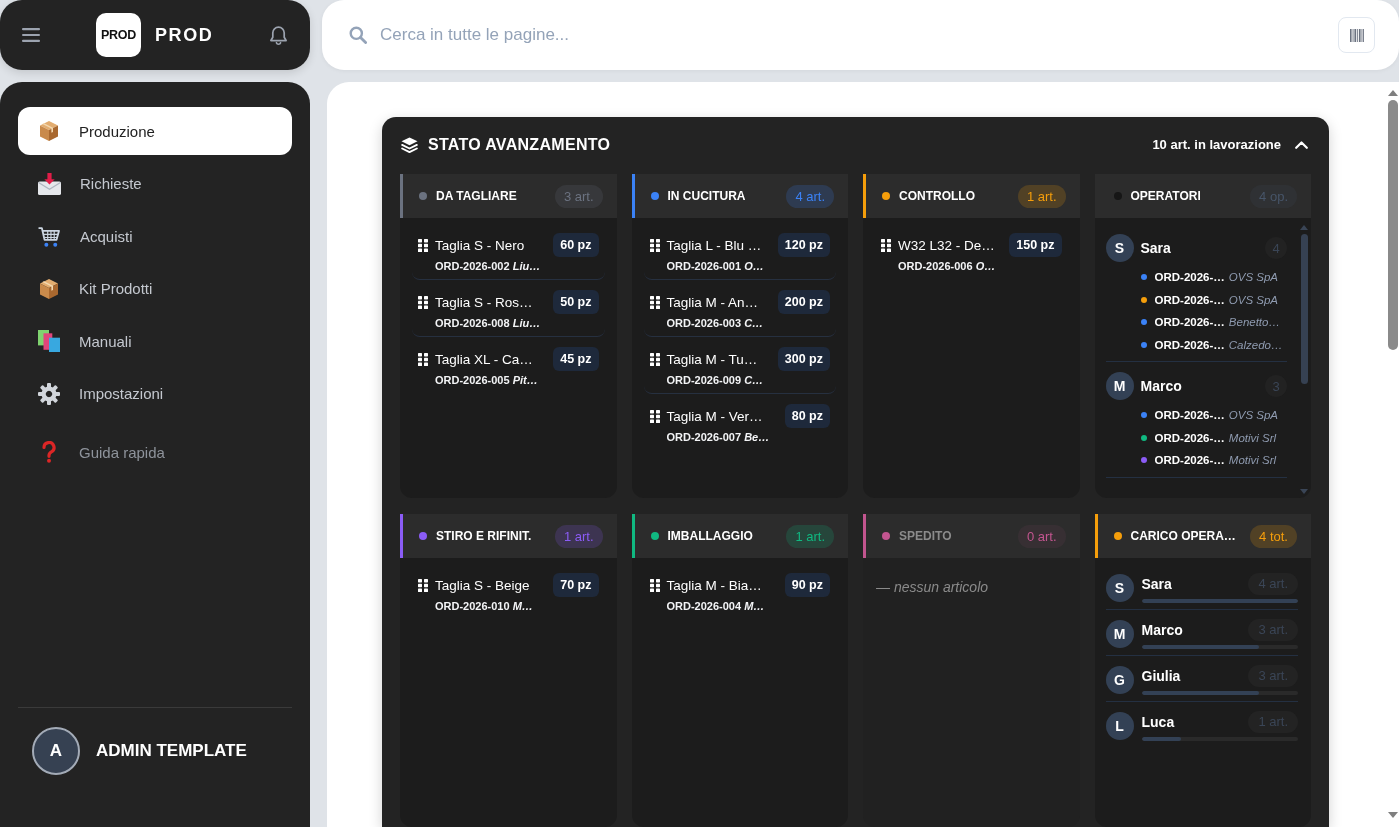 The height and width of the screenshot is (827, 1399). What do you see at coordinates (49, 236) in the screenshot?
I see `cart-icon` at bounding box center [49, 236].